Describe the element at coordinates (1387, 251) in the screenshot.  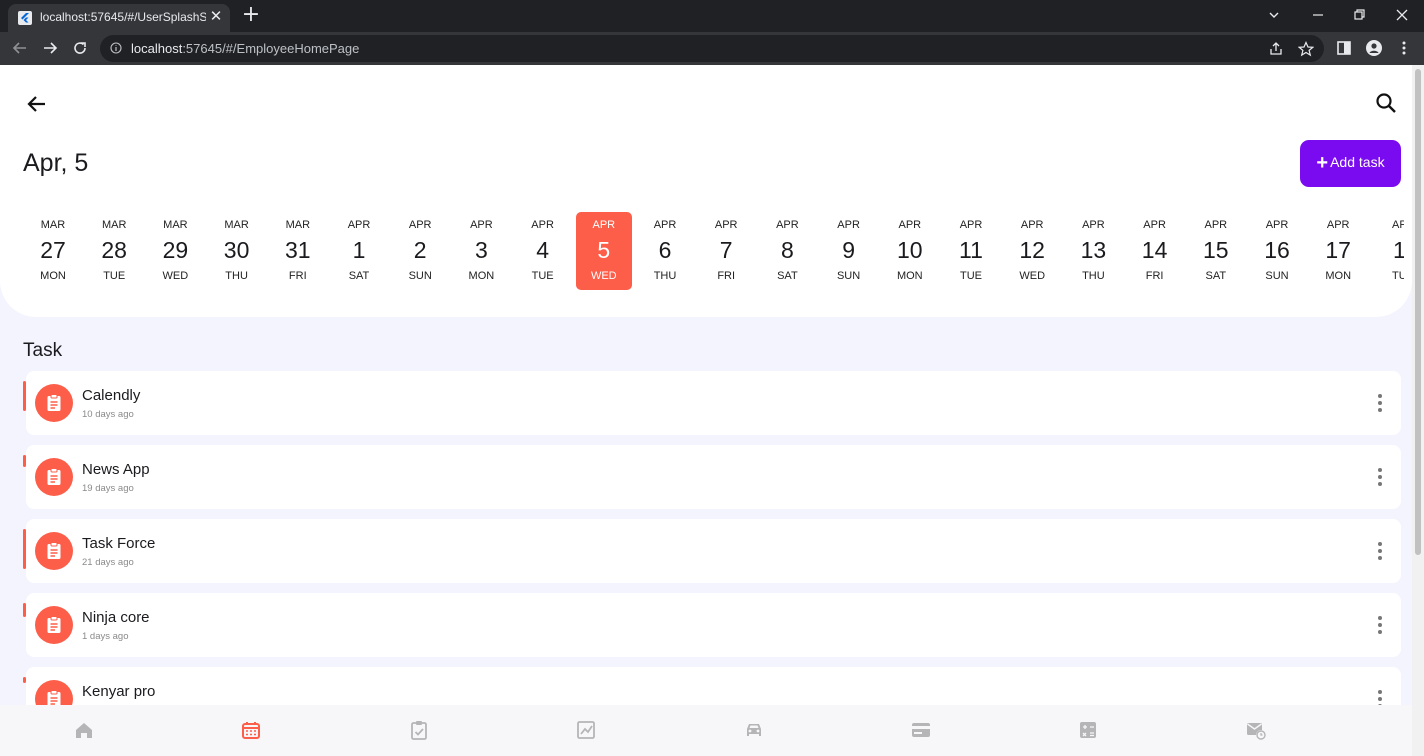
I see `date-item: AP 1 TU` at that location.